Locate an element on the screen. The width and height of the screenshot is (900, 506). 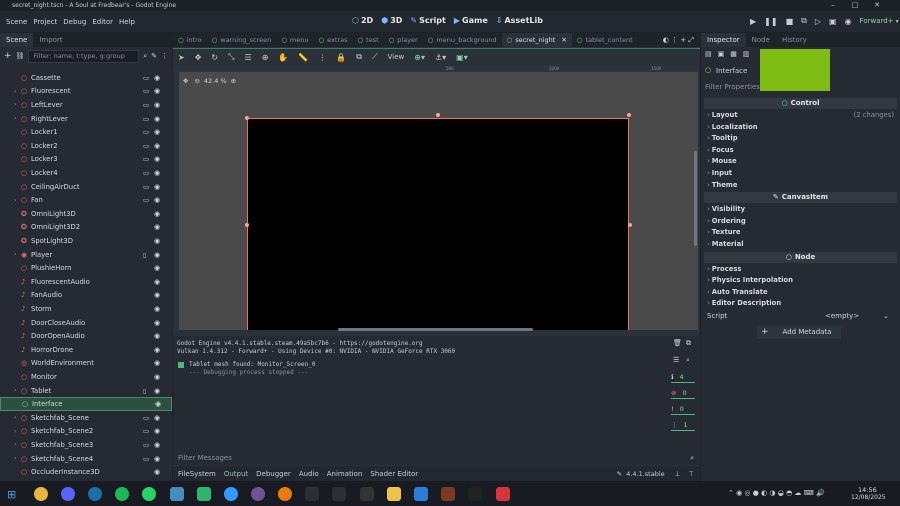
menu-project: Project is located at coordinates (45, 22).